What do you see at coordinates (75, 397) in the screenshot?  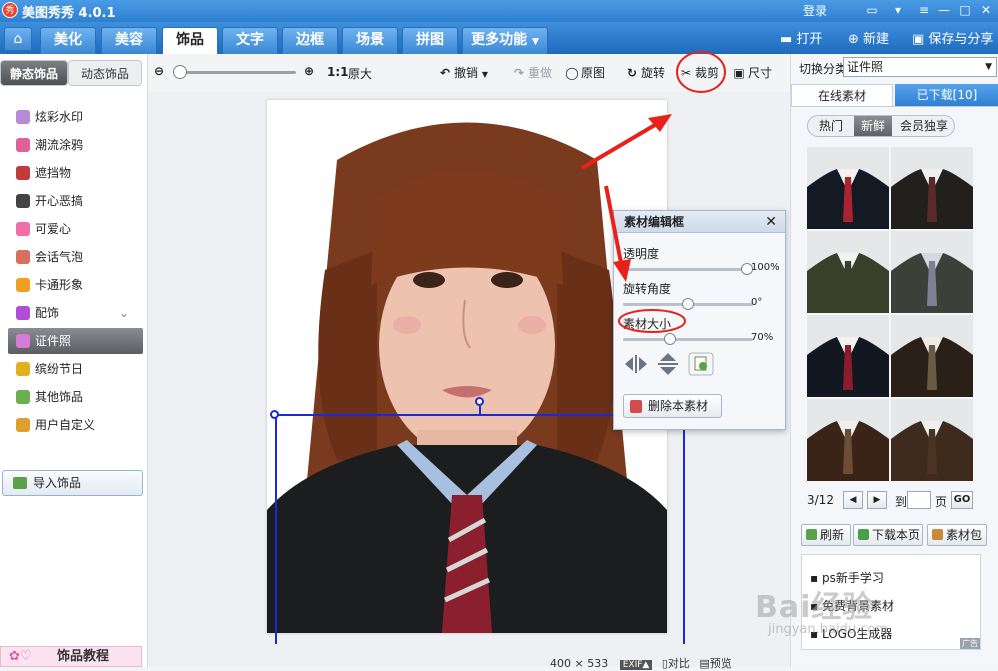 I see `category-item: 其他饰品` at bounding box center [75, 397].